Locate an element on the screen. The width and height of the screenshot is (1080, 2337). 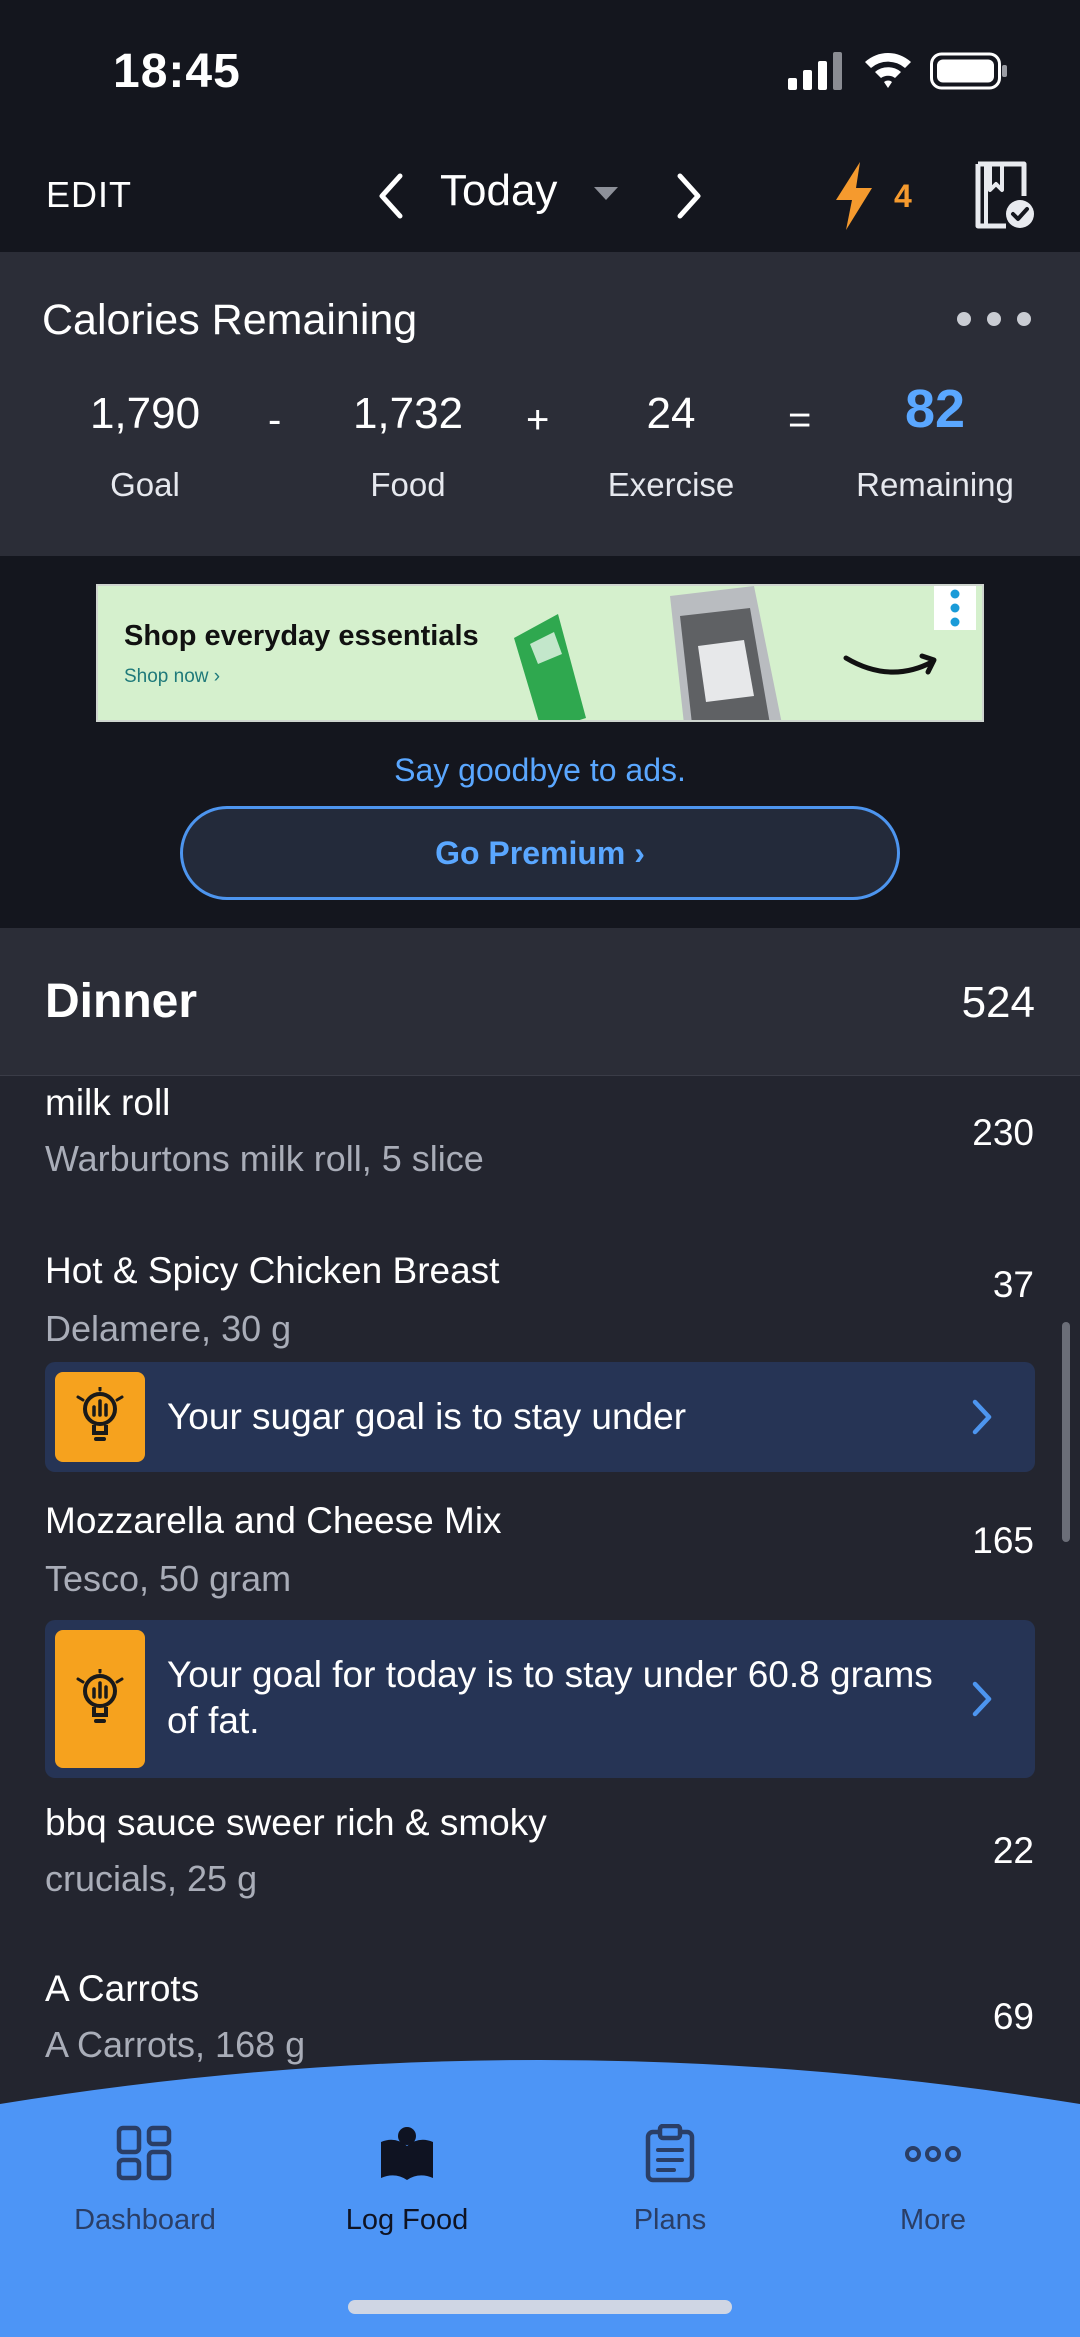
log-food-book-icon is located at coordinates (407, 2153).